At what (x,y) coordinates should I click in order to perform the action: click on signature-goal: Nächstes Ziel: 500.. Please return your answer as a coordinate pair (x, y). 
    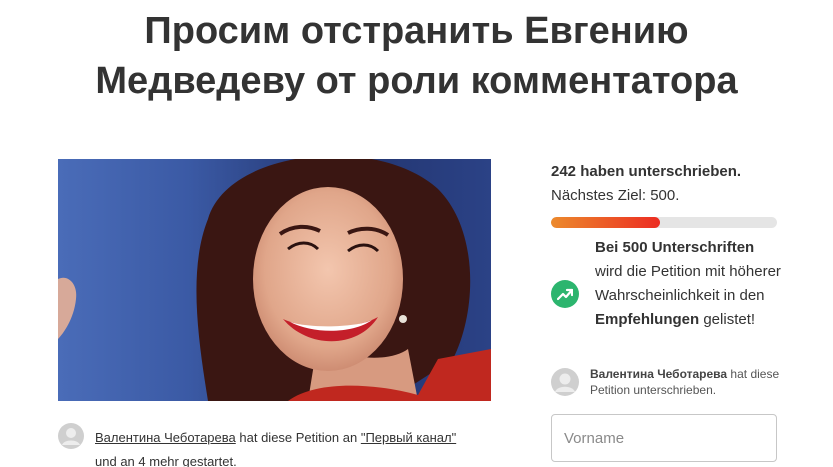
    Looking at the image, I should click on (615, 195).